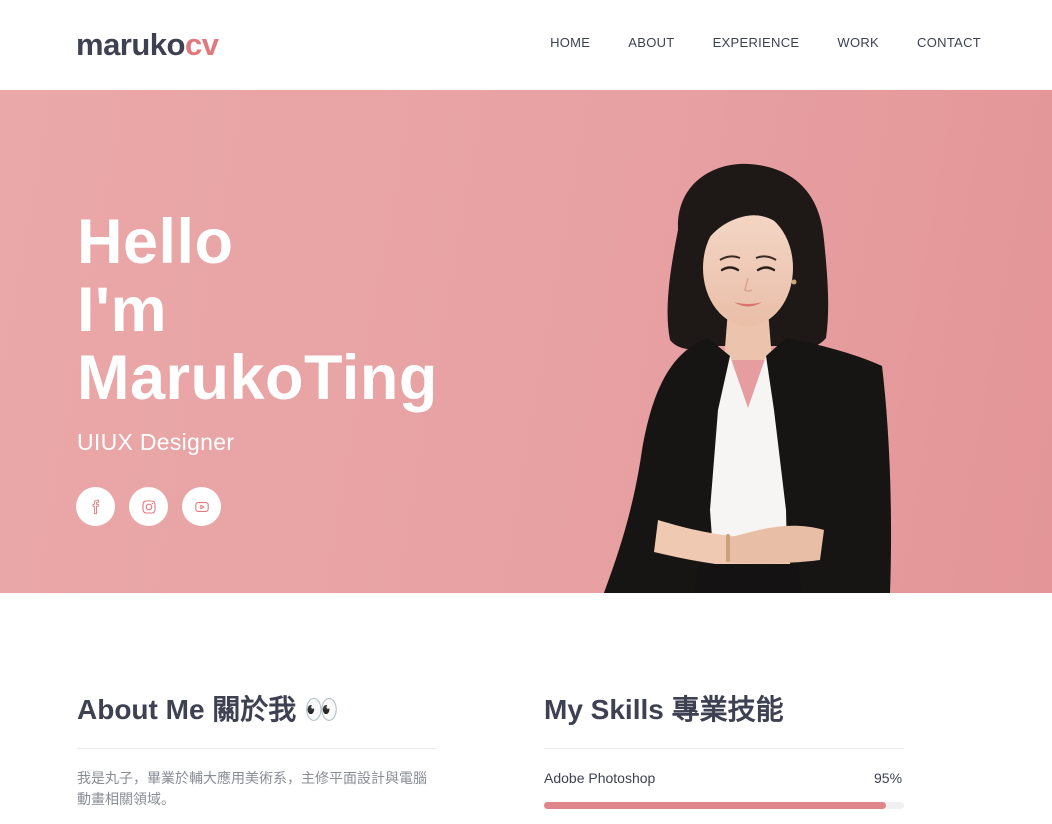 Image resolution: width=1052 pixels, height=824 pixels. Describe the element at coordinates (888, 778) in the screenshot. I see `skill-percent-photoshop: 95%` at that location.